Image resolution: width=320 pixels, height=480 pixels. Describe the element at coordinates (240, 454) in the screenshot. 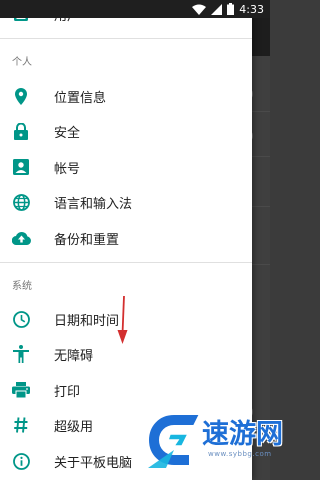

I see `watermark-url: www.sybbg.com` at that location.